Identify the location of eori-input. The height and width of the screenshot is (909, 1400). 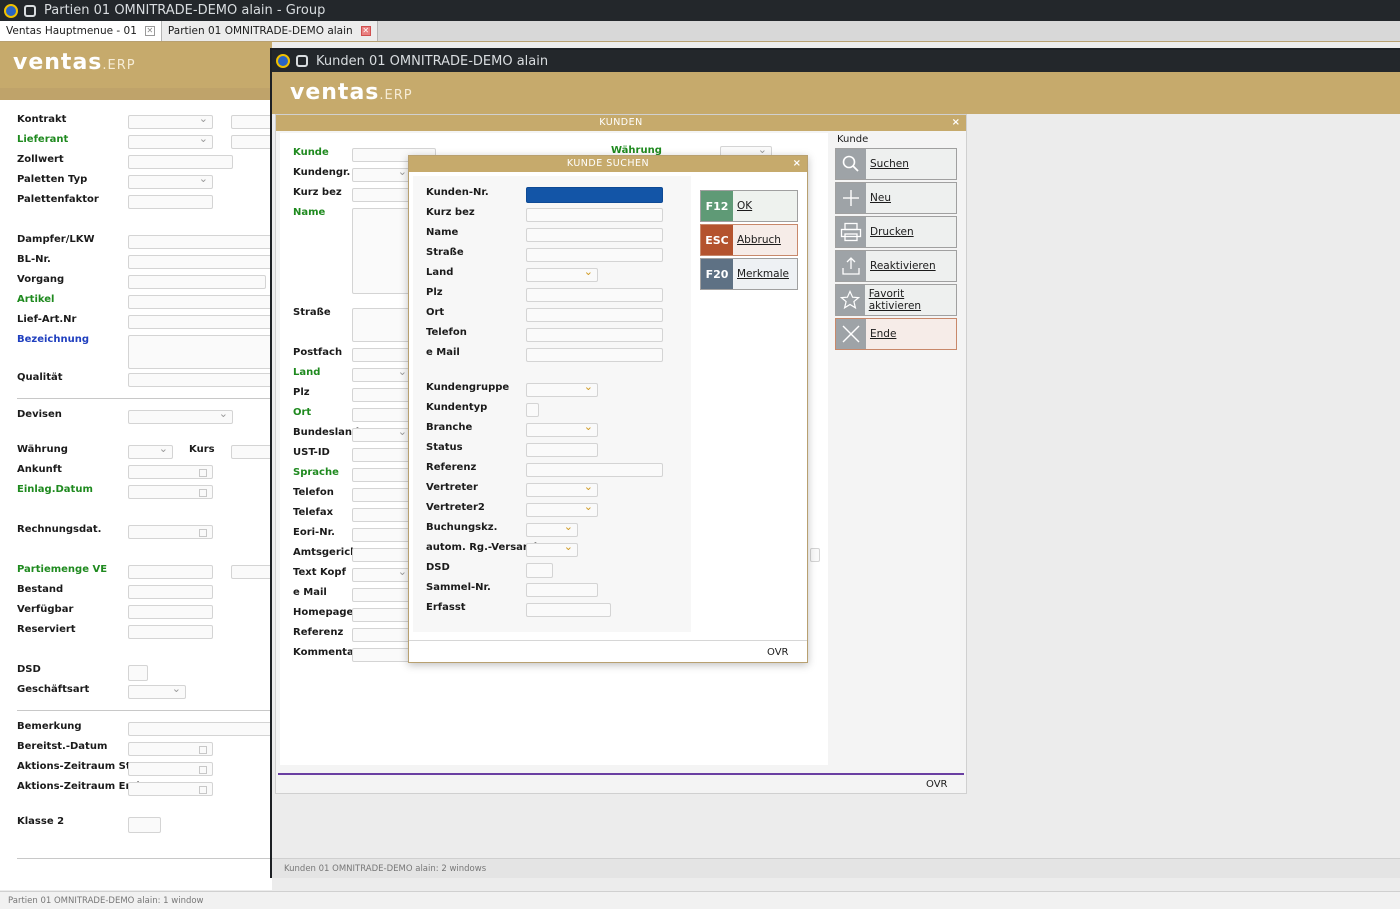
(382, 535).